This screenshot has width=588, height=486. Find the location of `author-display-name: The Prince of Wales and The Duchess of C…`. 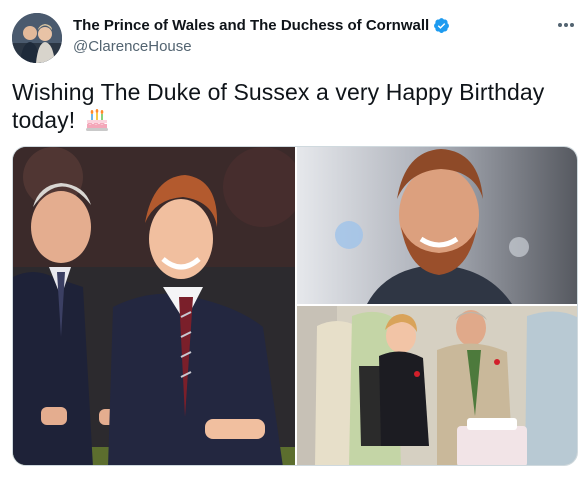

author-display-name: The Prince of Wales and The Duchess of C… is located at coordinates (251, 25).